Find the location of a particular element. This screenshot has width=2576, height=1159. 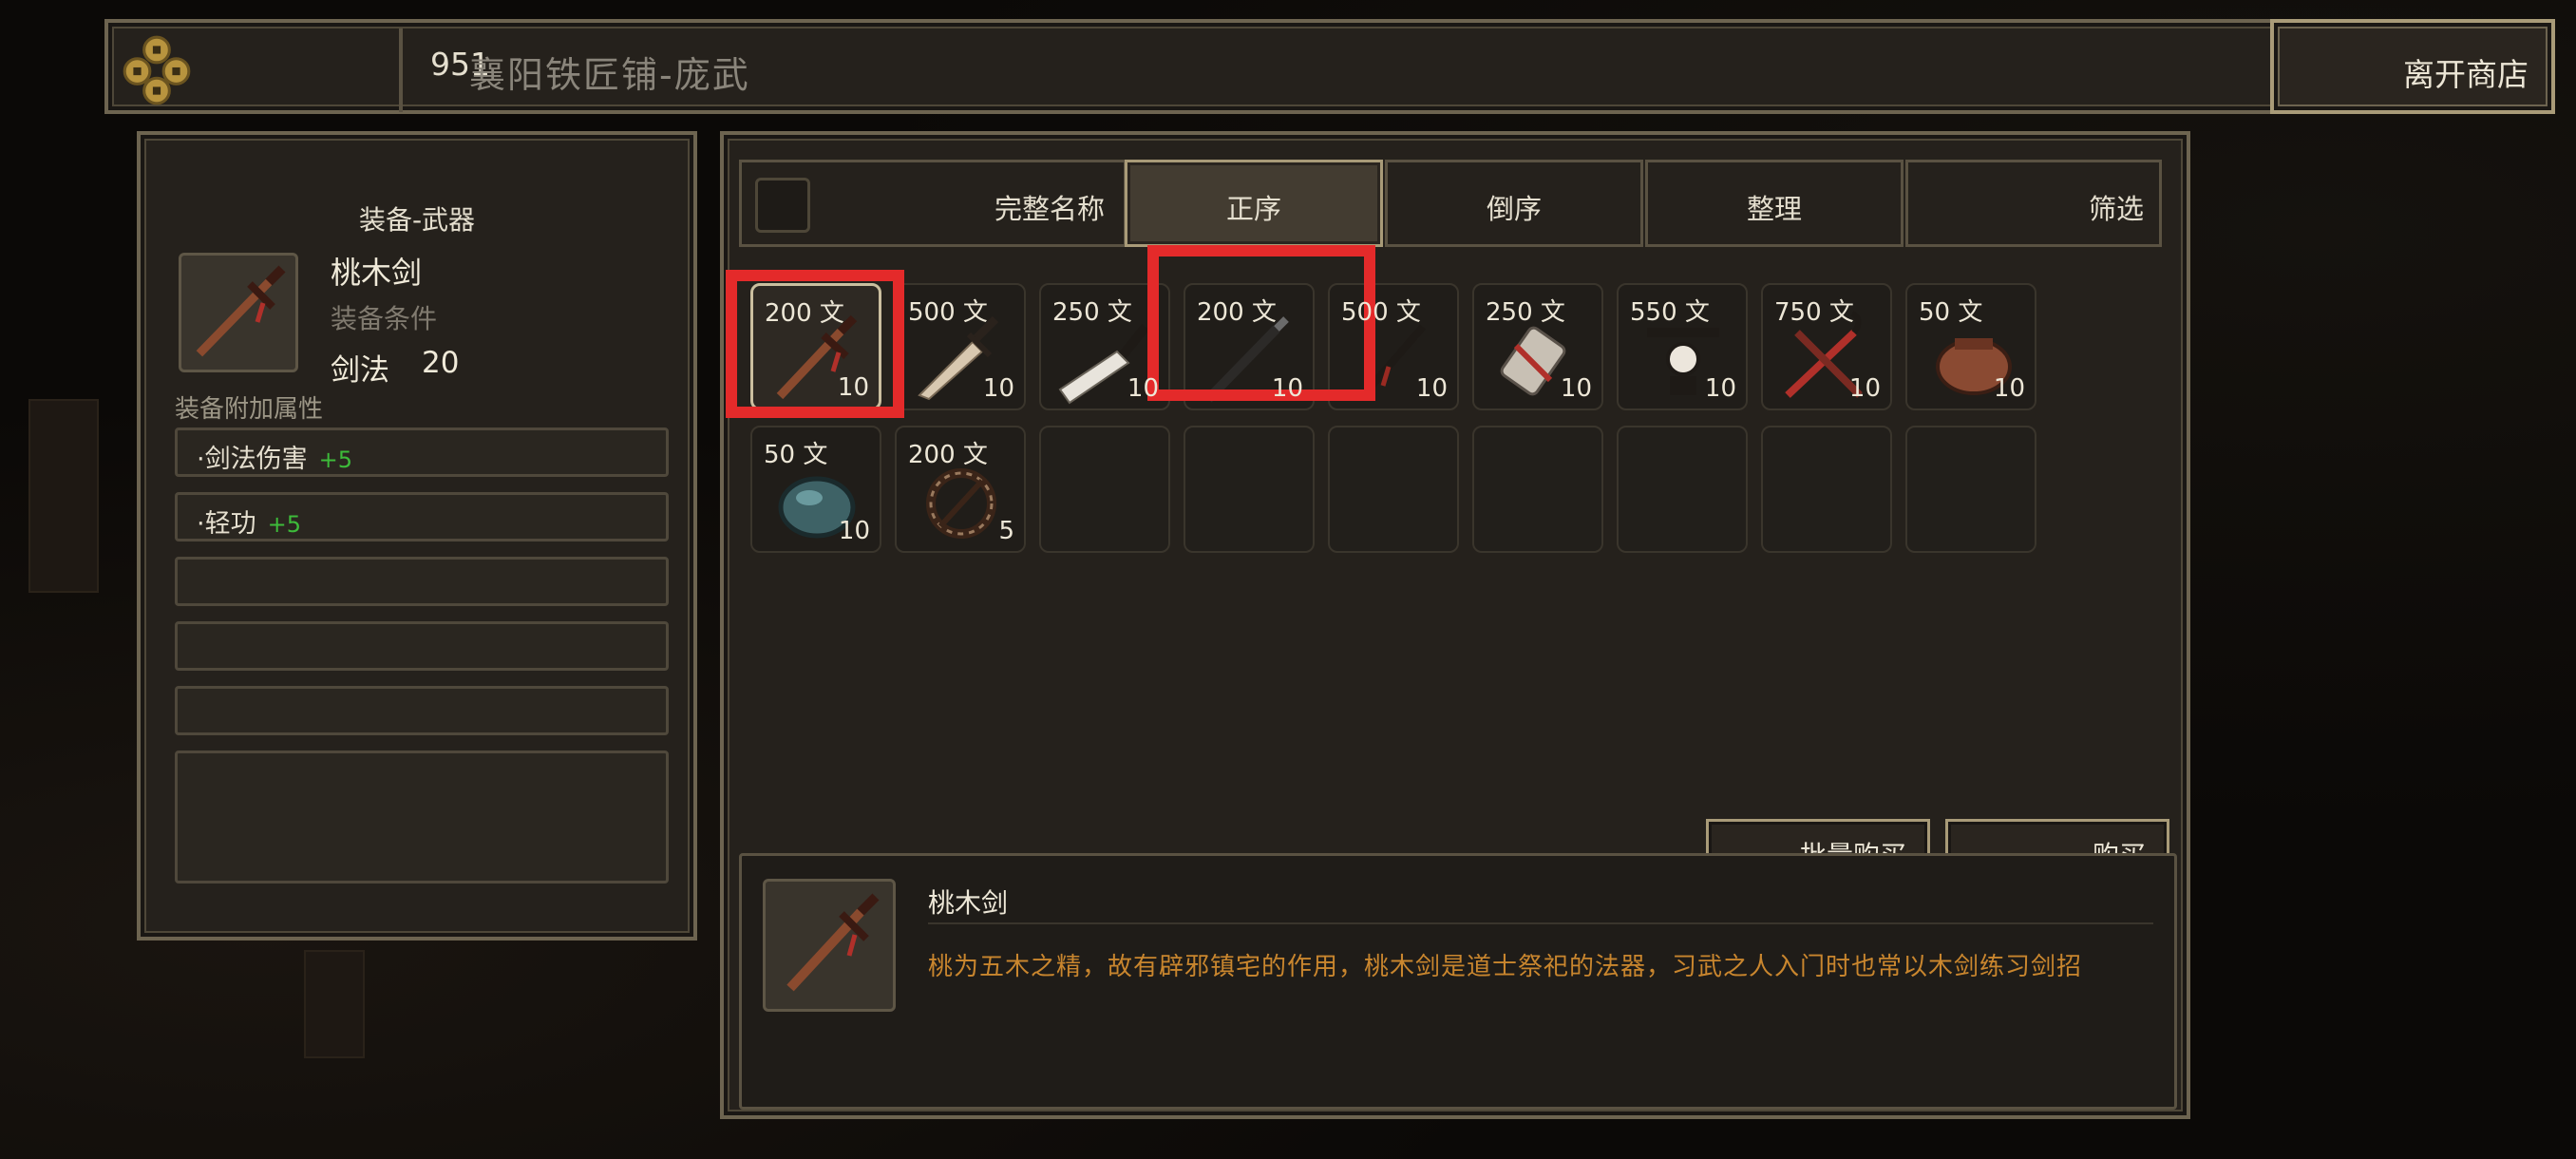

full-name-checkbox is located at coordinates (782, 205).